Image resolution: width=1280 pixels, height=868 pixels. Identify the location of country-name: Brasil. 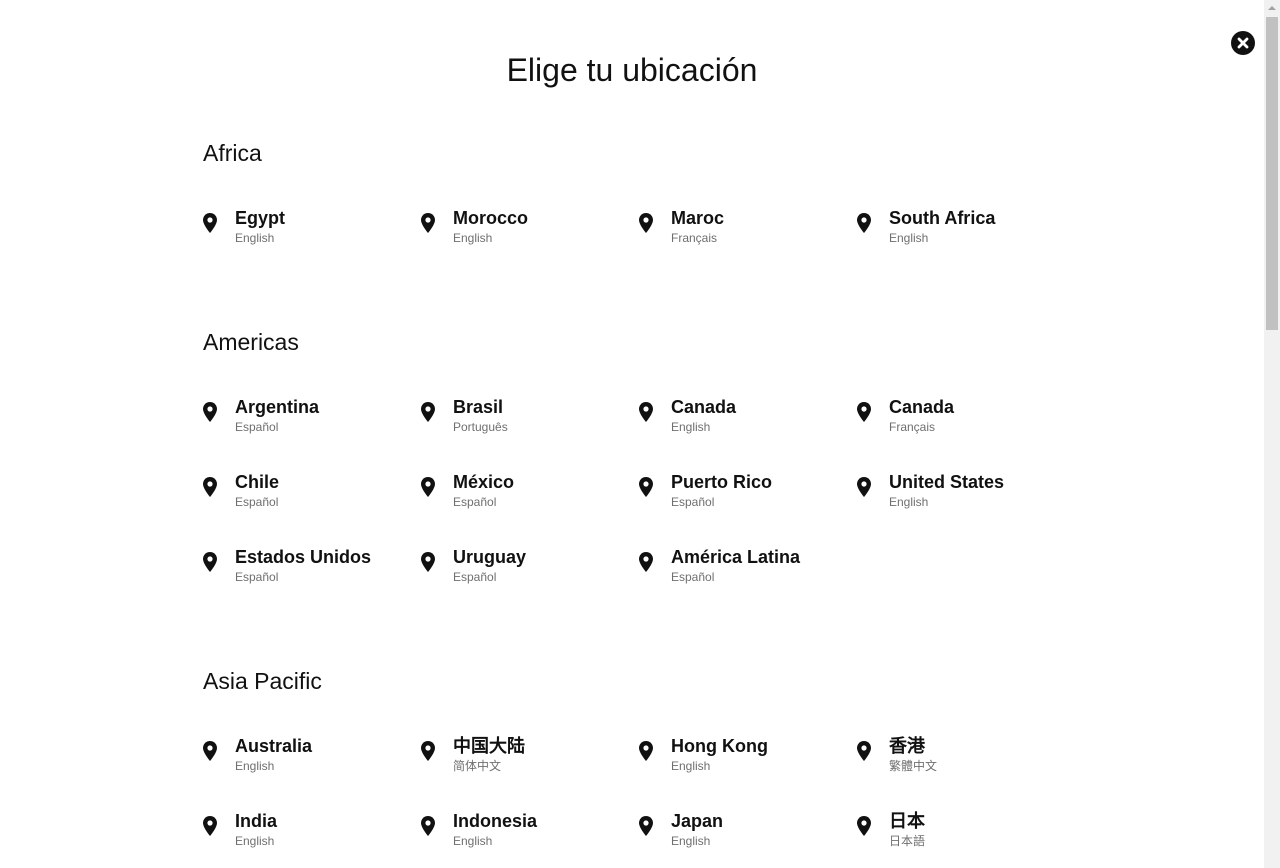
(478, 407).